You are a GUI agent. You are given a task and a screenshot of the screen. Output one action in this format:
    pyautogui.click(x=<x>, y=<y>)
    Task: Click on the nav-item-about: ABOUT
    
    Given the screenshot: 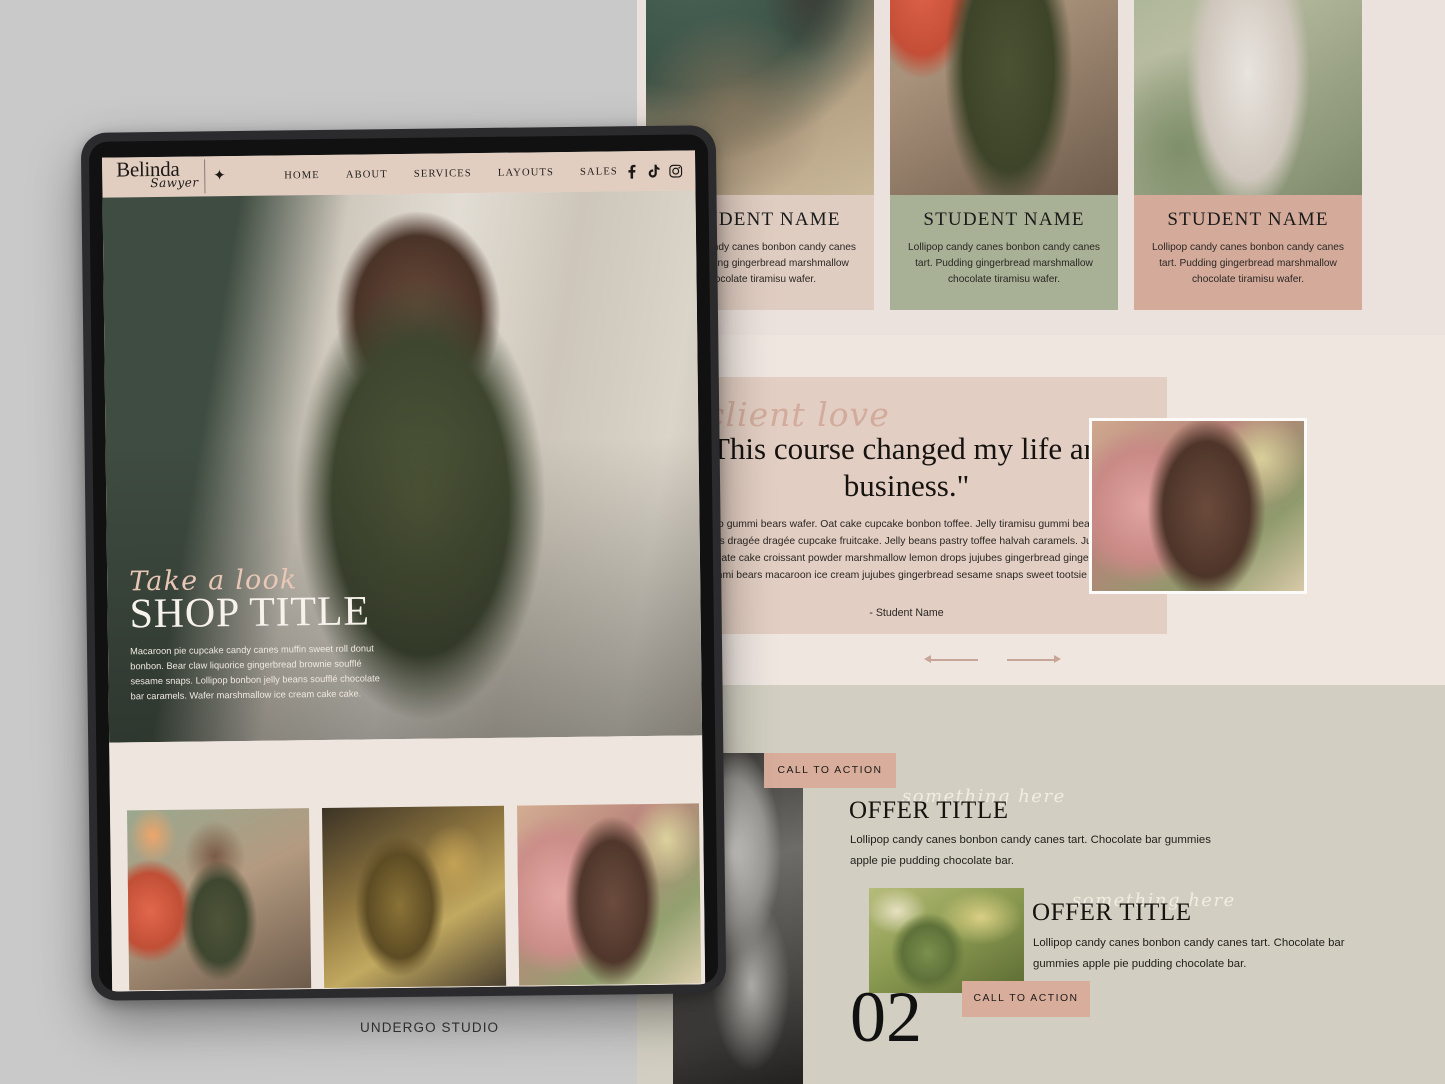 What is the action you would take?
    pyautogui.click(x=367, y=175)
    